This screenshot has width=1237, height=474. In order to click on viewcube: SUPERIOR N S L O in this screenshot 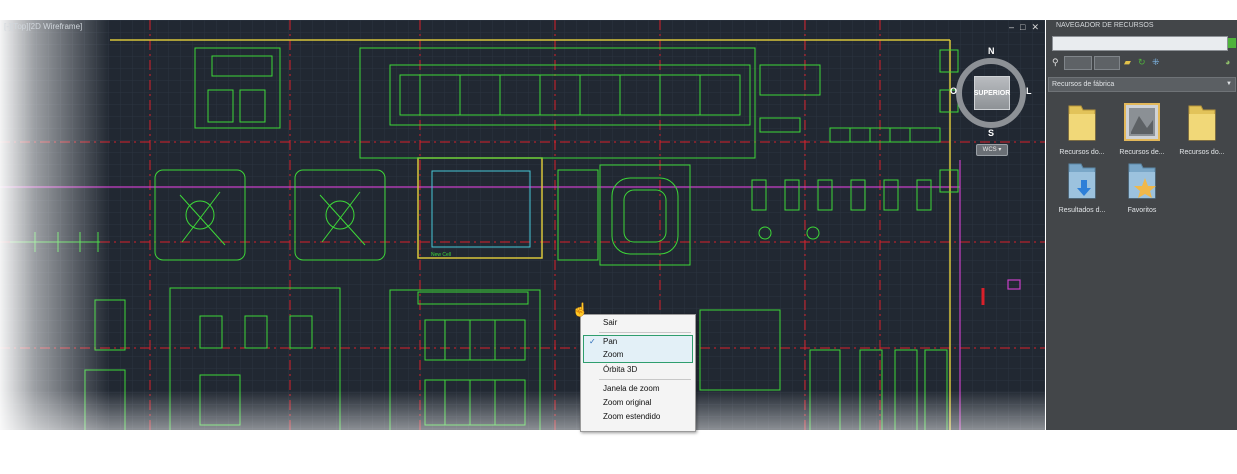, I will do `click(991, 92)`.